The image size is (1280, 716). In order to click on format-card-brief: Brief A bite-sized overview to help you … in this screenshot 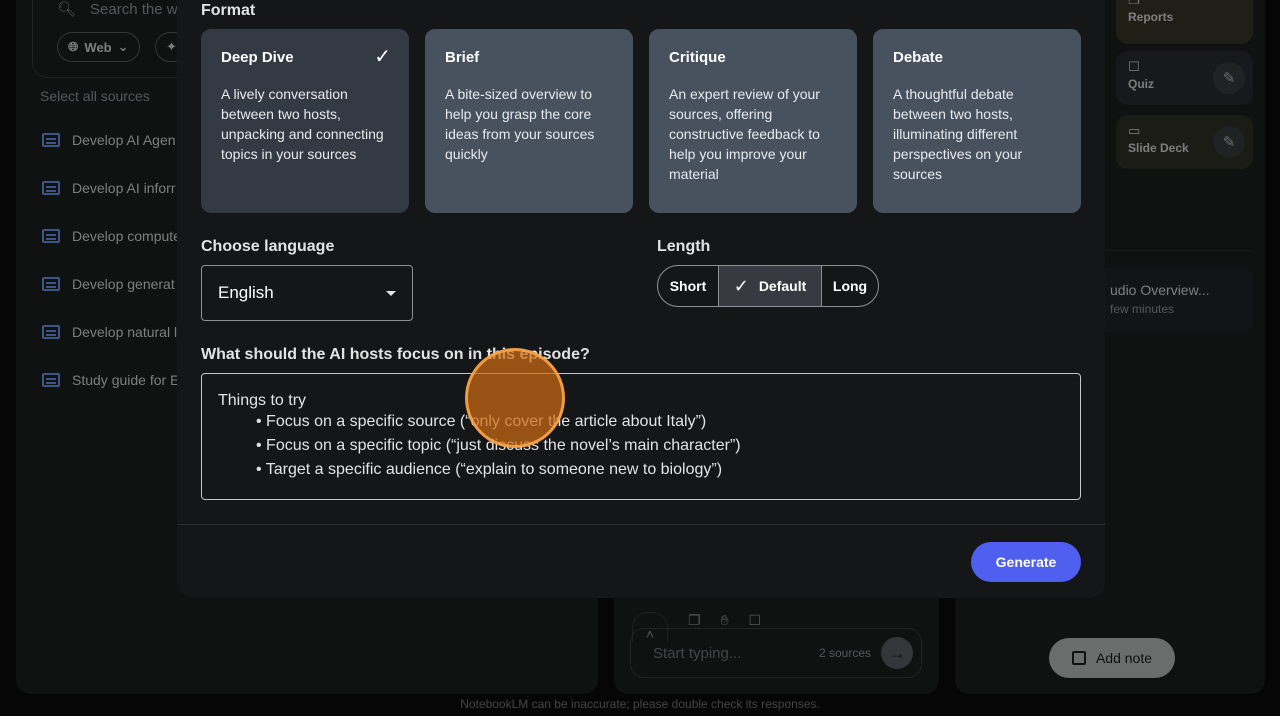, I will do `click(529, 121)`.